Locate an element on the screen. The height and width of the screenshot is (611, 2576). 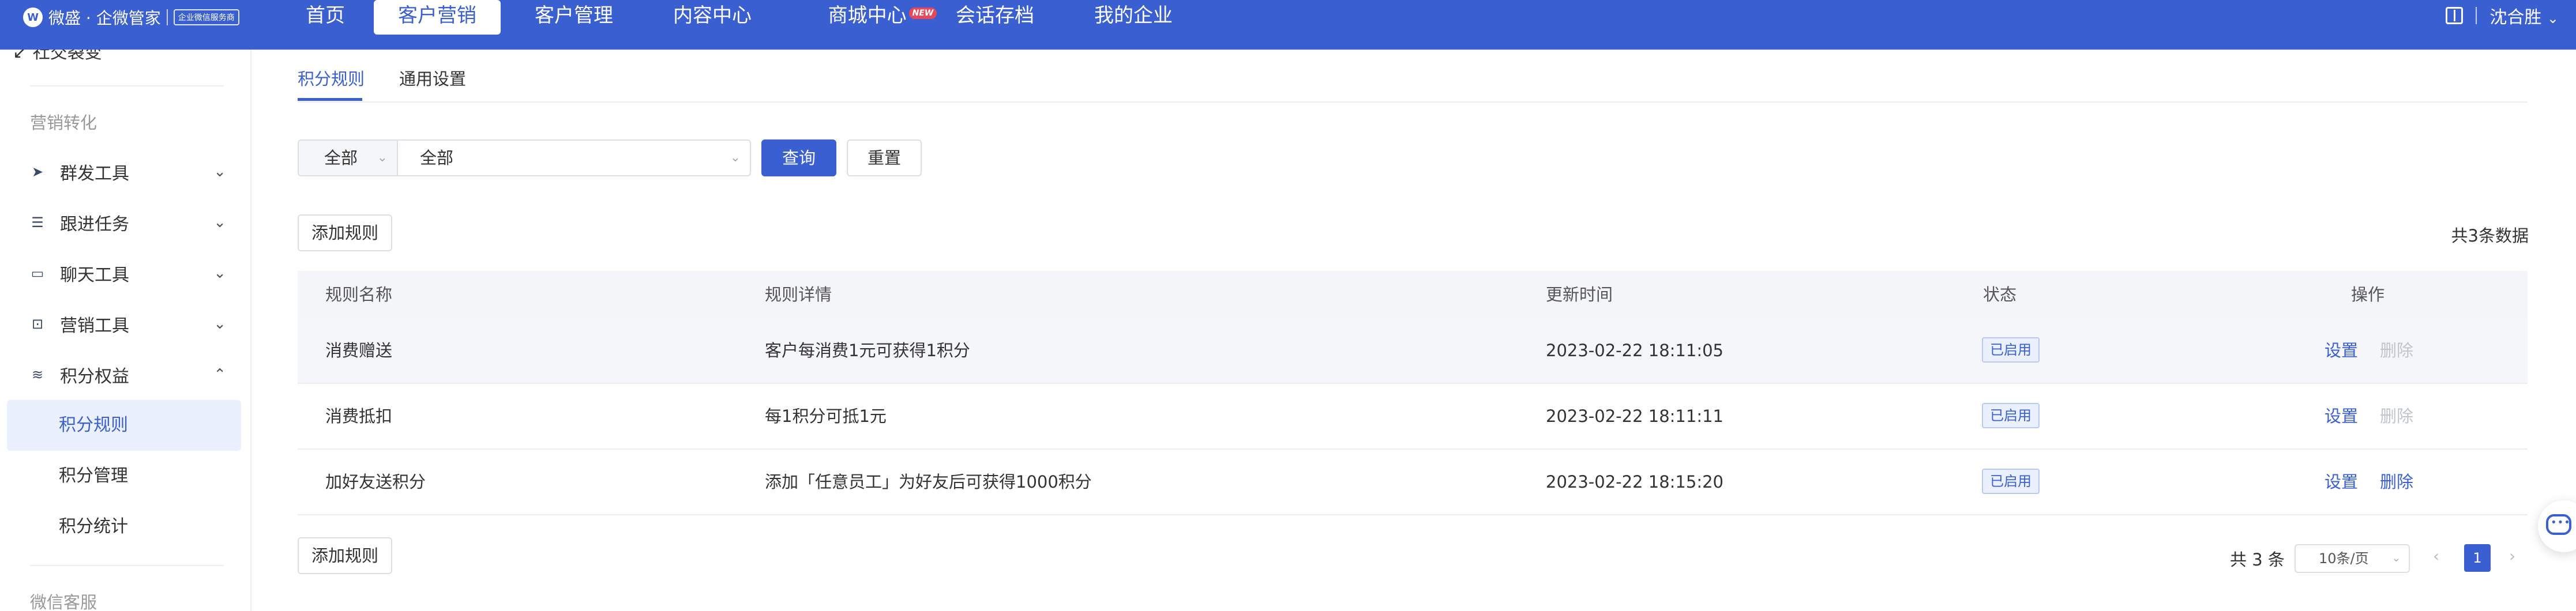
send-icon: ➤ is located at coordinates (37, 172).